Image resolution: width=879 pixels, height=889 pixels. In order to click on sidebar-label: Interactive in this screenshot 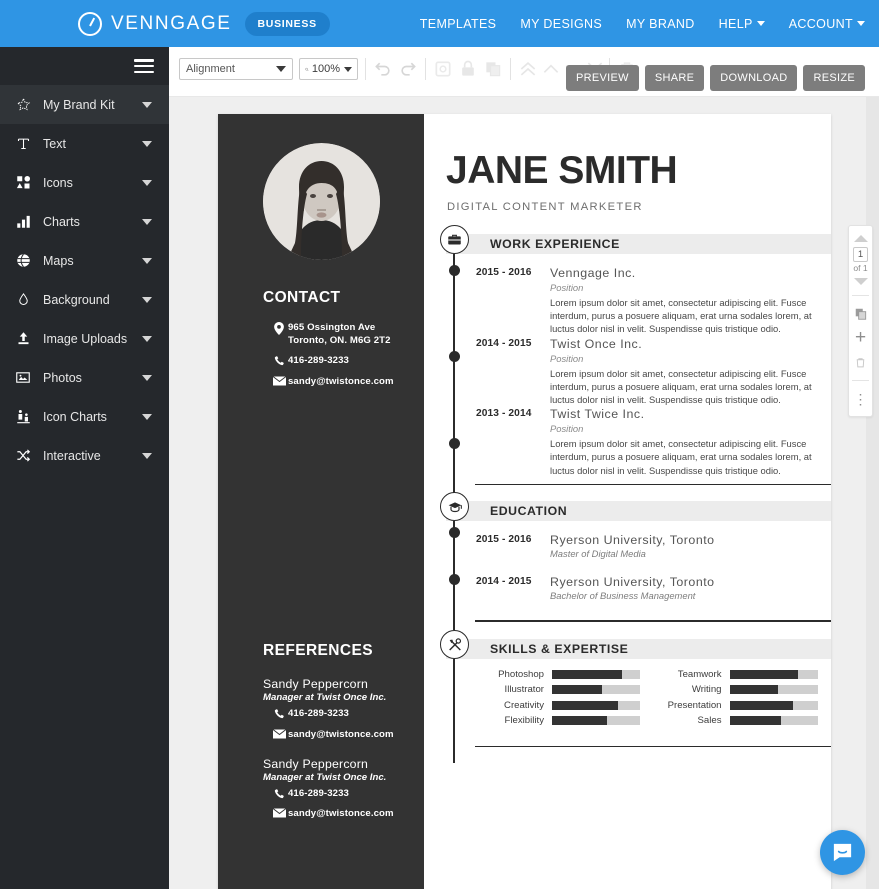, I will do `click(72, 455)`.